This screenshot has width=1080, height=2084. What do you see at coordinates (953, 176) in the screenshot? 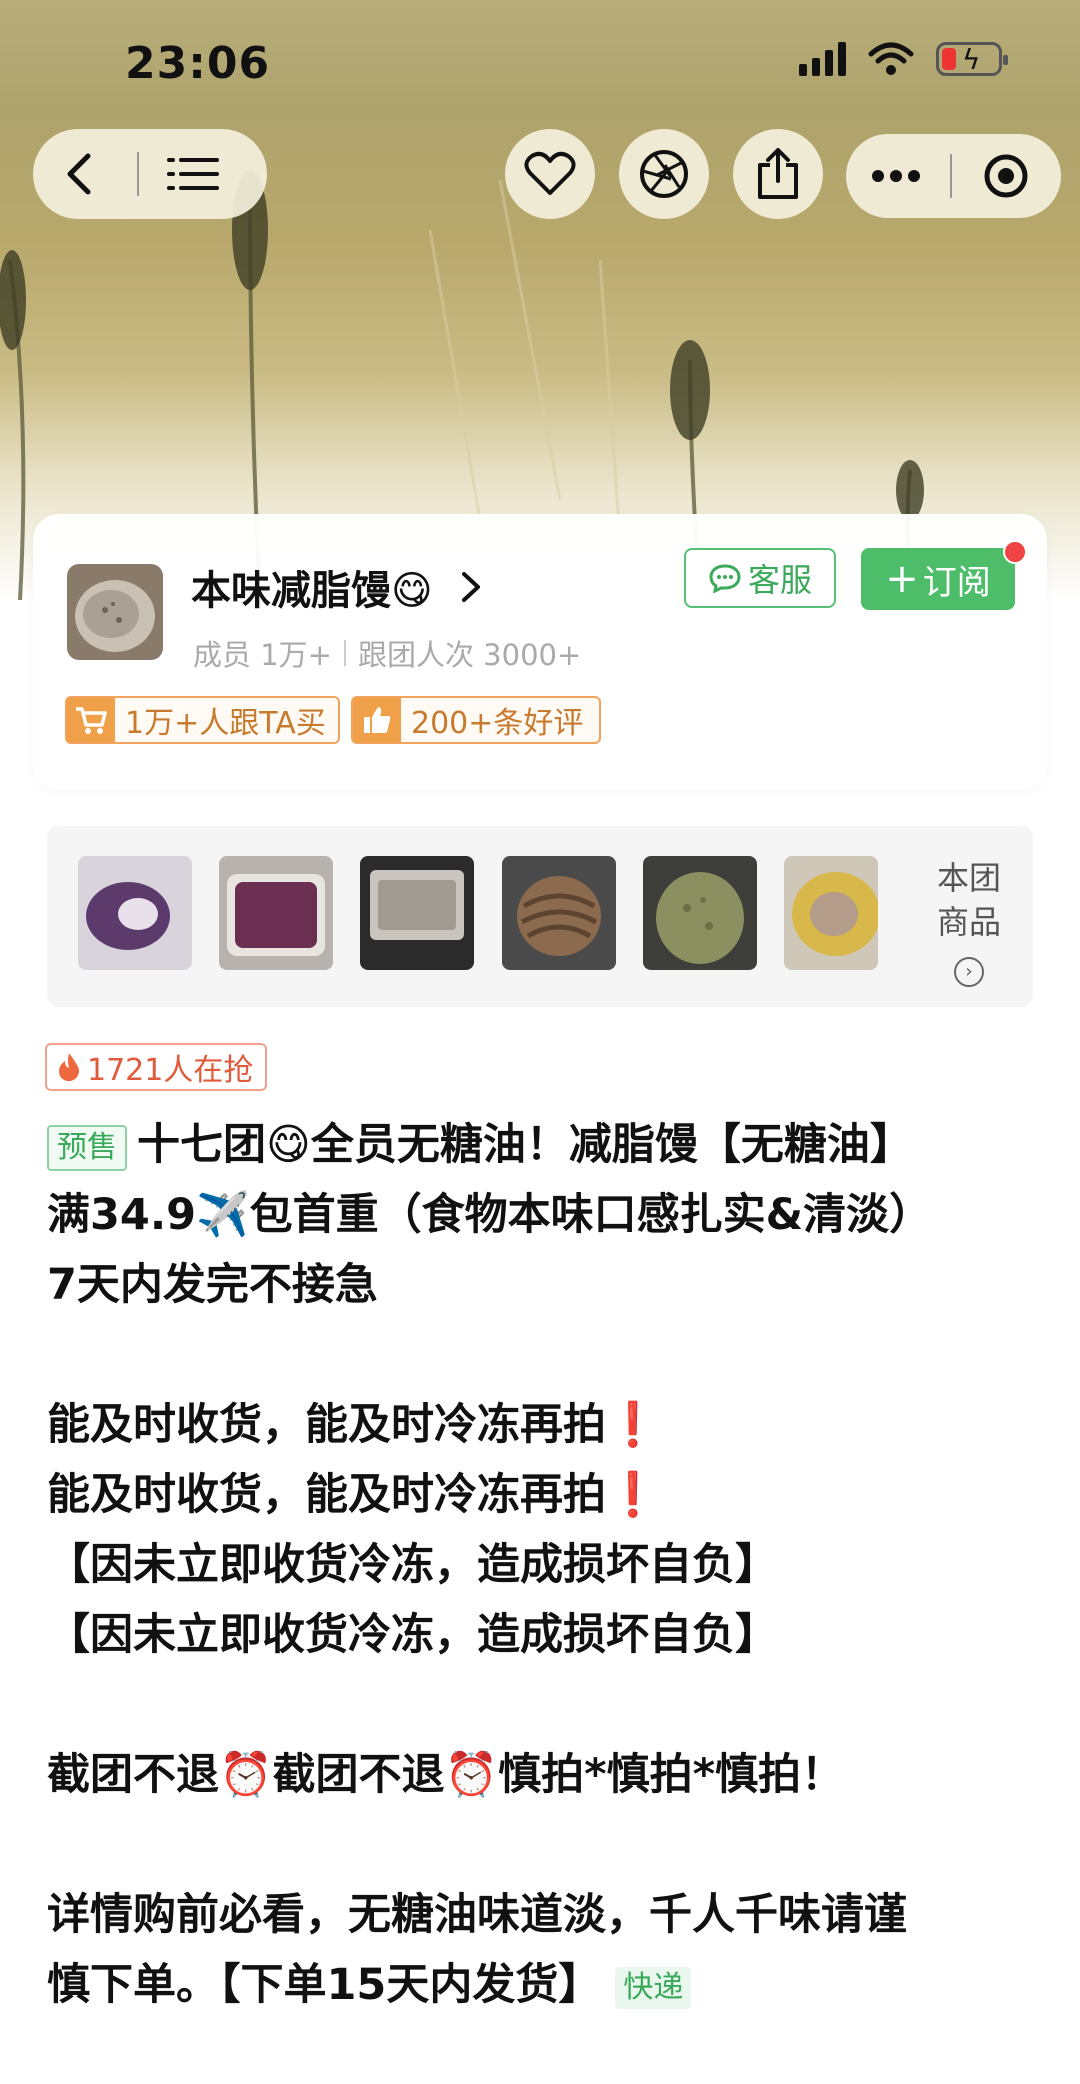
I see `mini-program-capsule` at bounding box center [953, 176].